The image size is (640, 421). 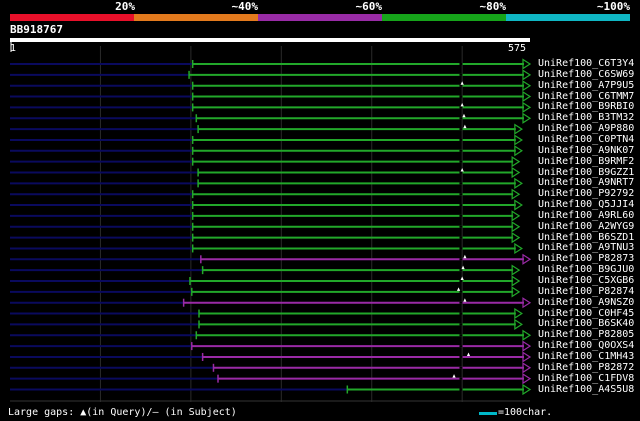 What do you see at coordinates (586, 139) in the screenshot?
I see `hit-label: UniRef100_C0PTN4` at bounding box center [586, 139].